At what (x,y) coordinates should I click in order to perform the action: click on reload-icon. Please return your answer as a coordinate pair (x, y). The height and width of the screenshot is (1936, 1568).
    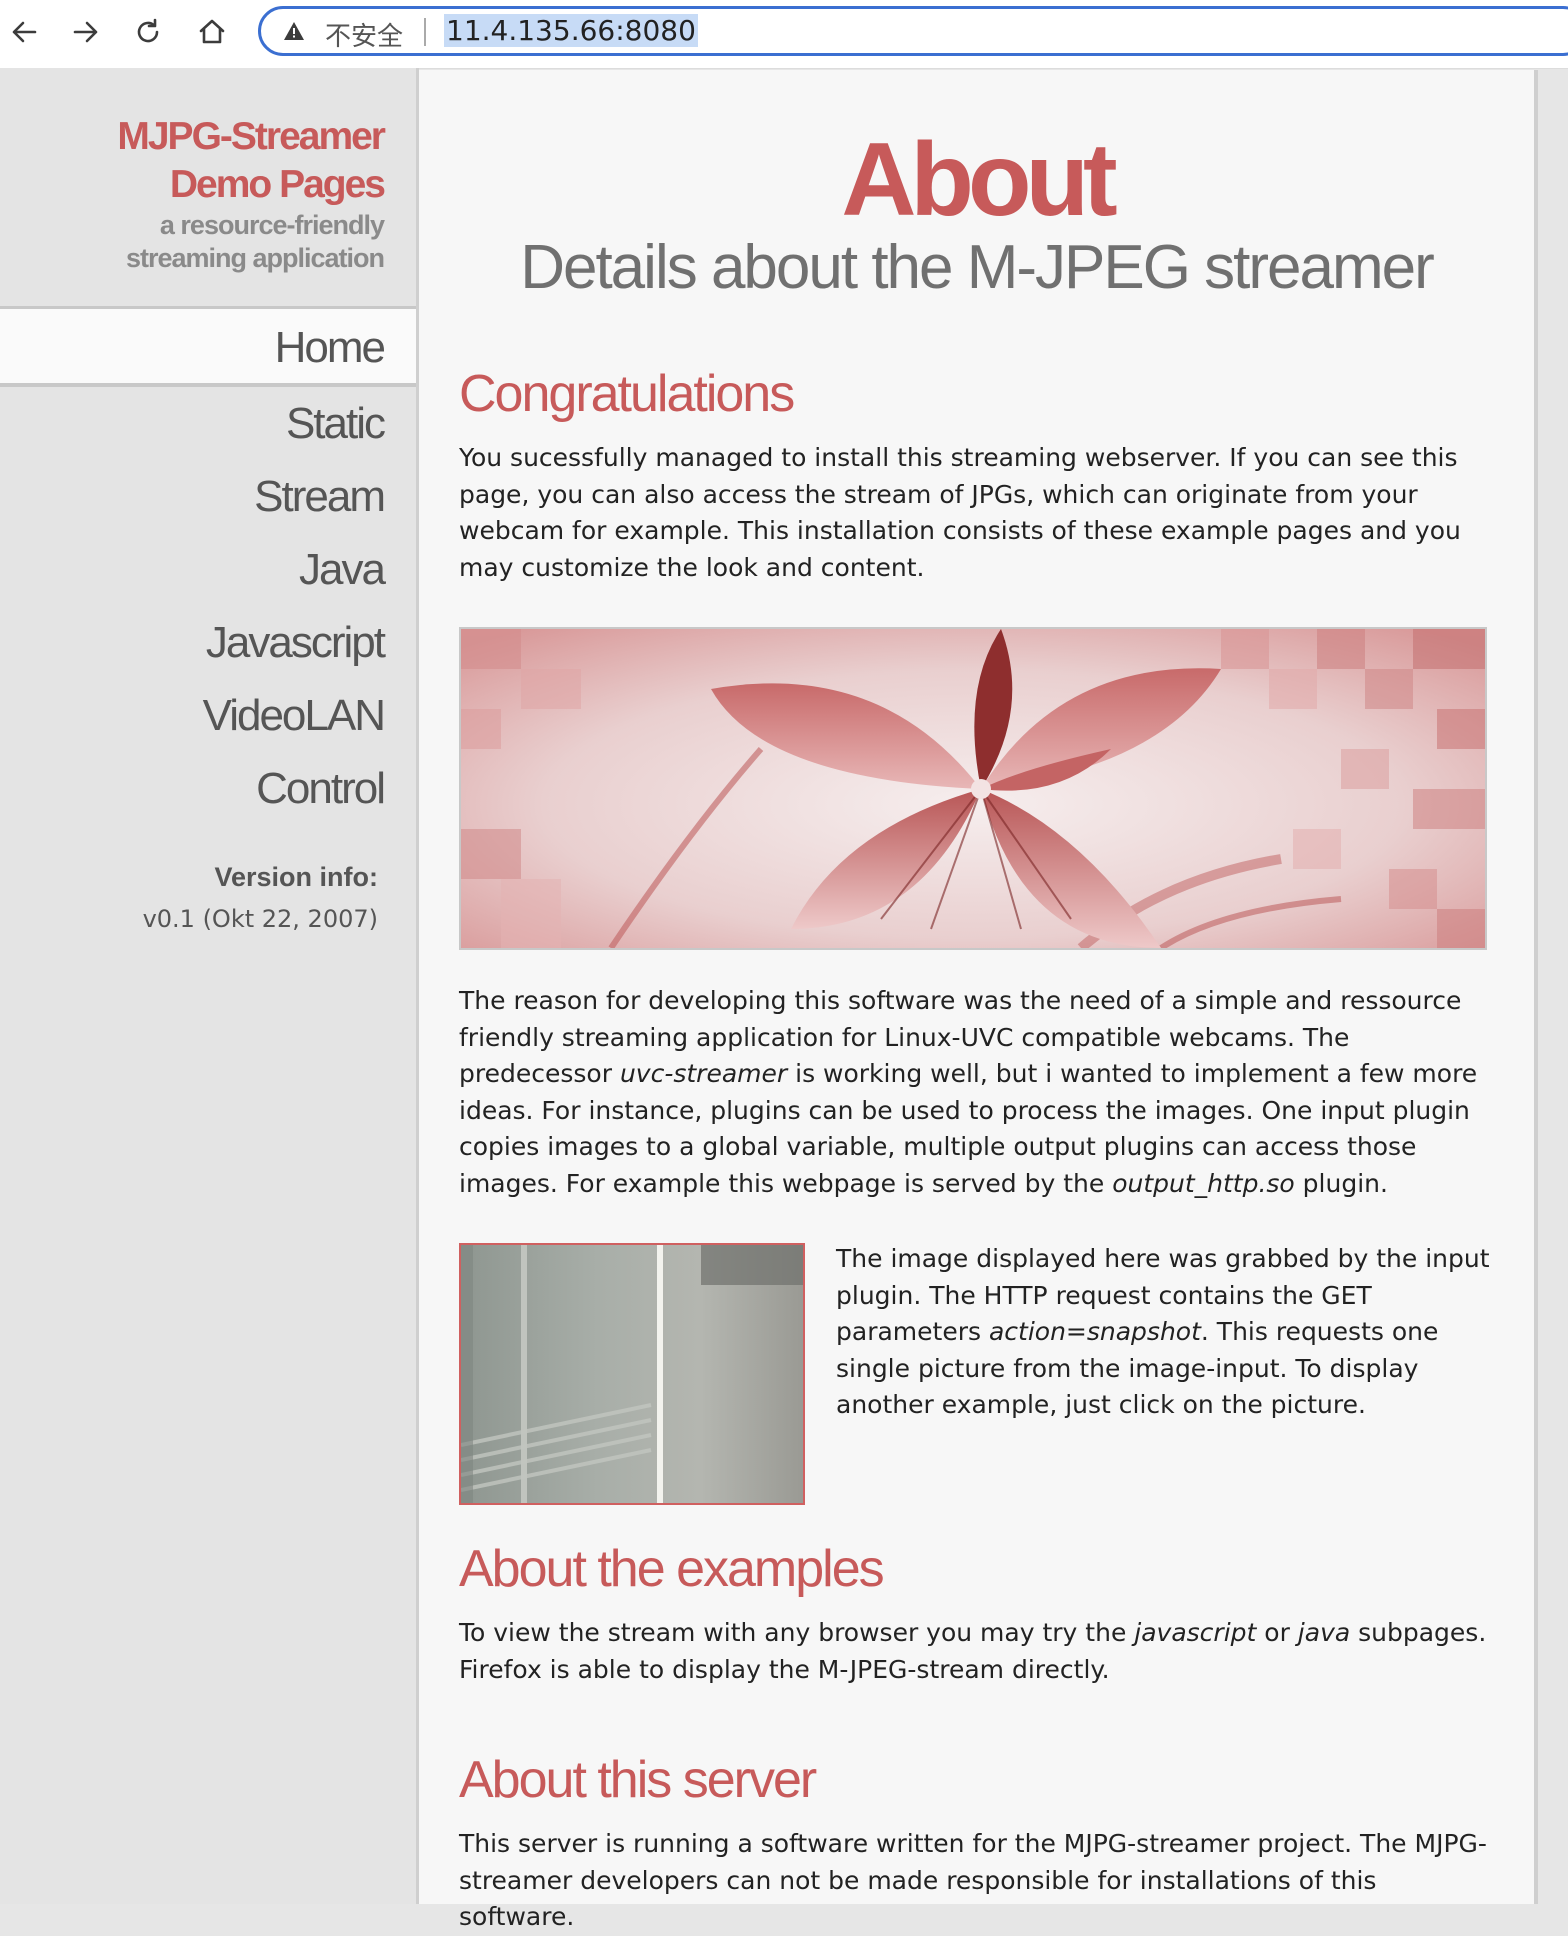
    Looking at the image, I should click on (148, 30).